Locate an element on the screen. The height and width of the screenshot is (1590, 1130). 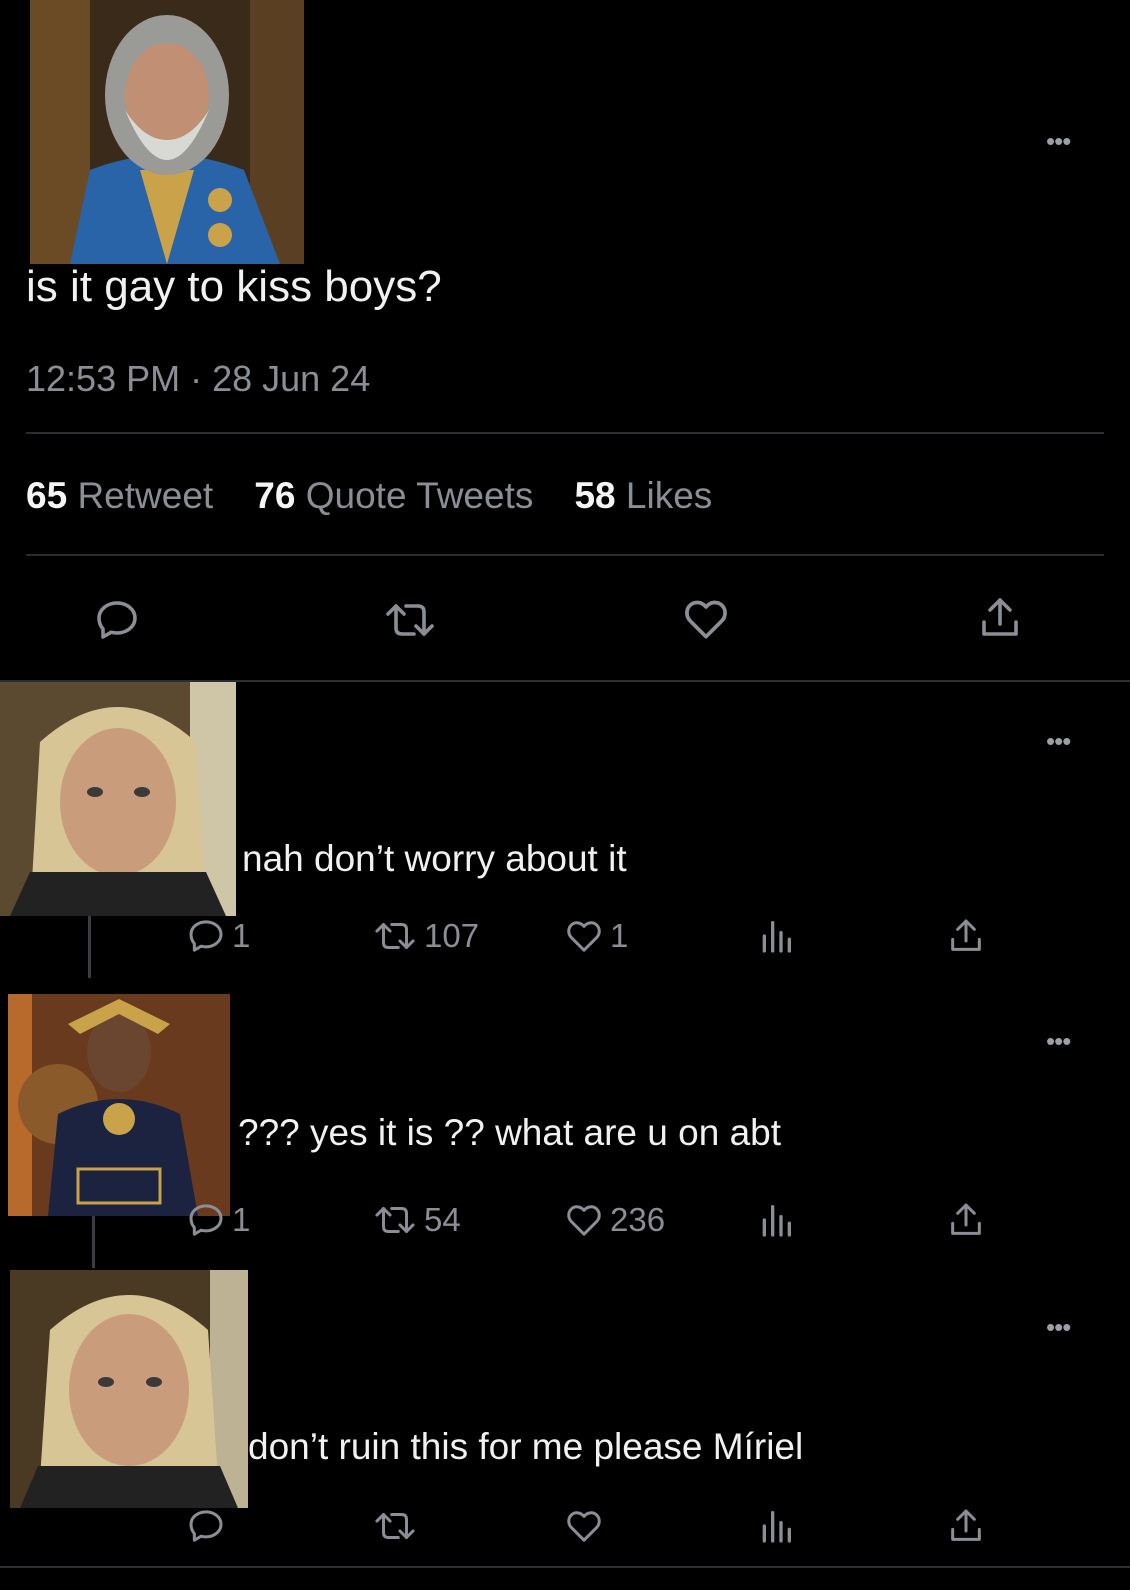
retweet-stat: 65 Retweet is located at coordinates (124, 495).